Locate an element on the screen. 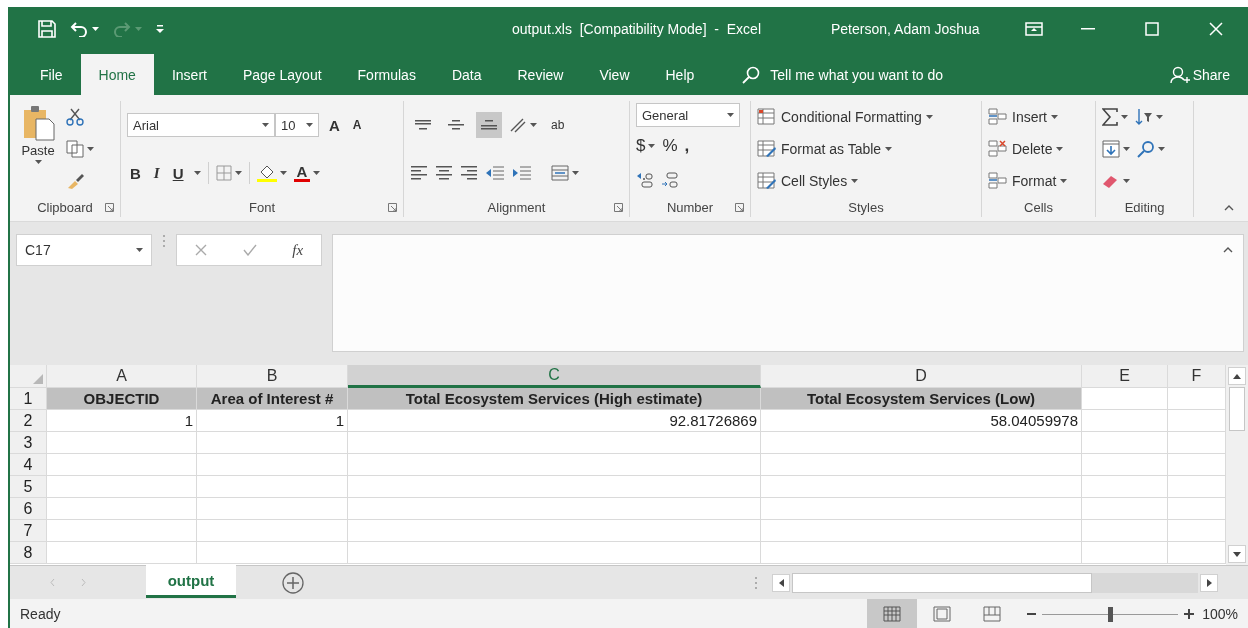 The width and height of the screenshot is (1248, 628). decrease-decimal-button is located at coordinates (670, 180).